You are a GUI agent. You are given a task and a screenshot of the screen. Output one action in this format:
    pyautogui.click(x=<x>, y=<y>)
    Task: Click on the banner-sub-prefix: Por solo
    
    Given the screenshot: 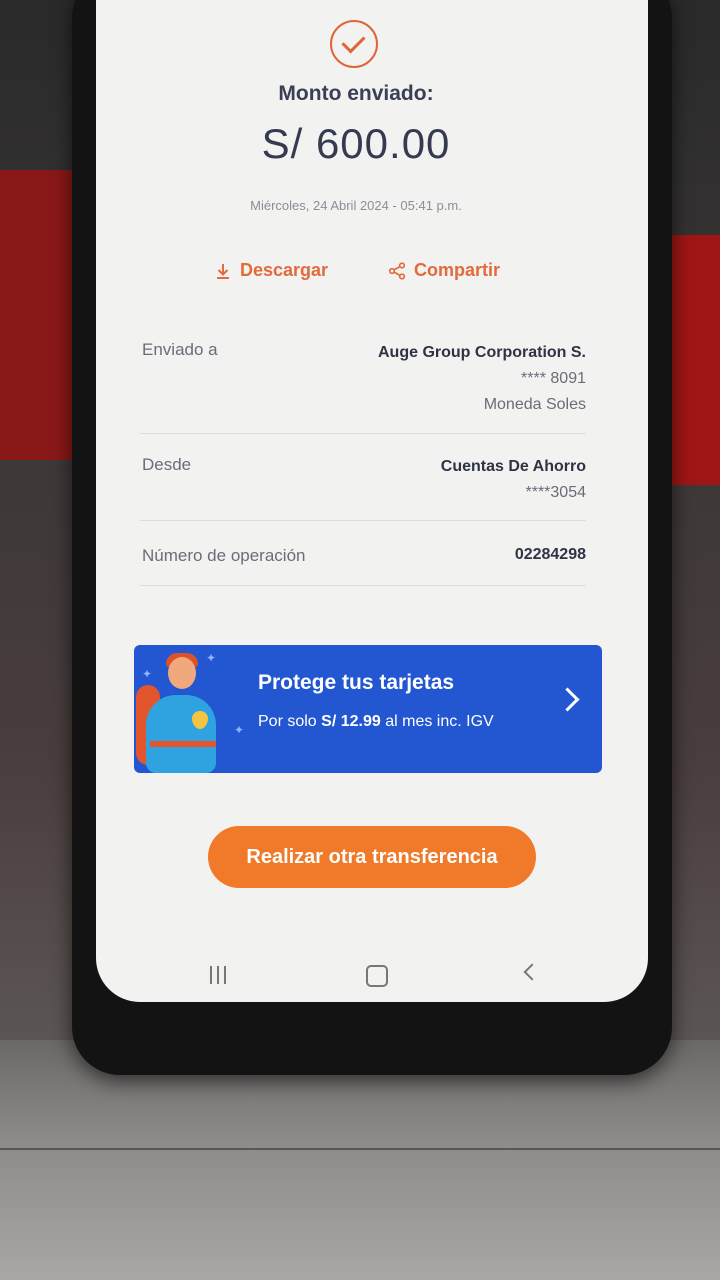 What is the action you would take?
    pyautogui.click(x=287, y=721)
    